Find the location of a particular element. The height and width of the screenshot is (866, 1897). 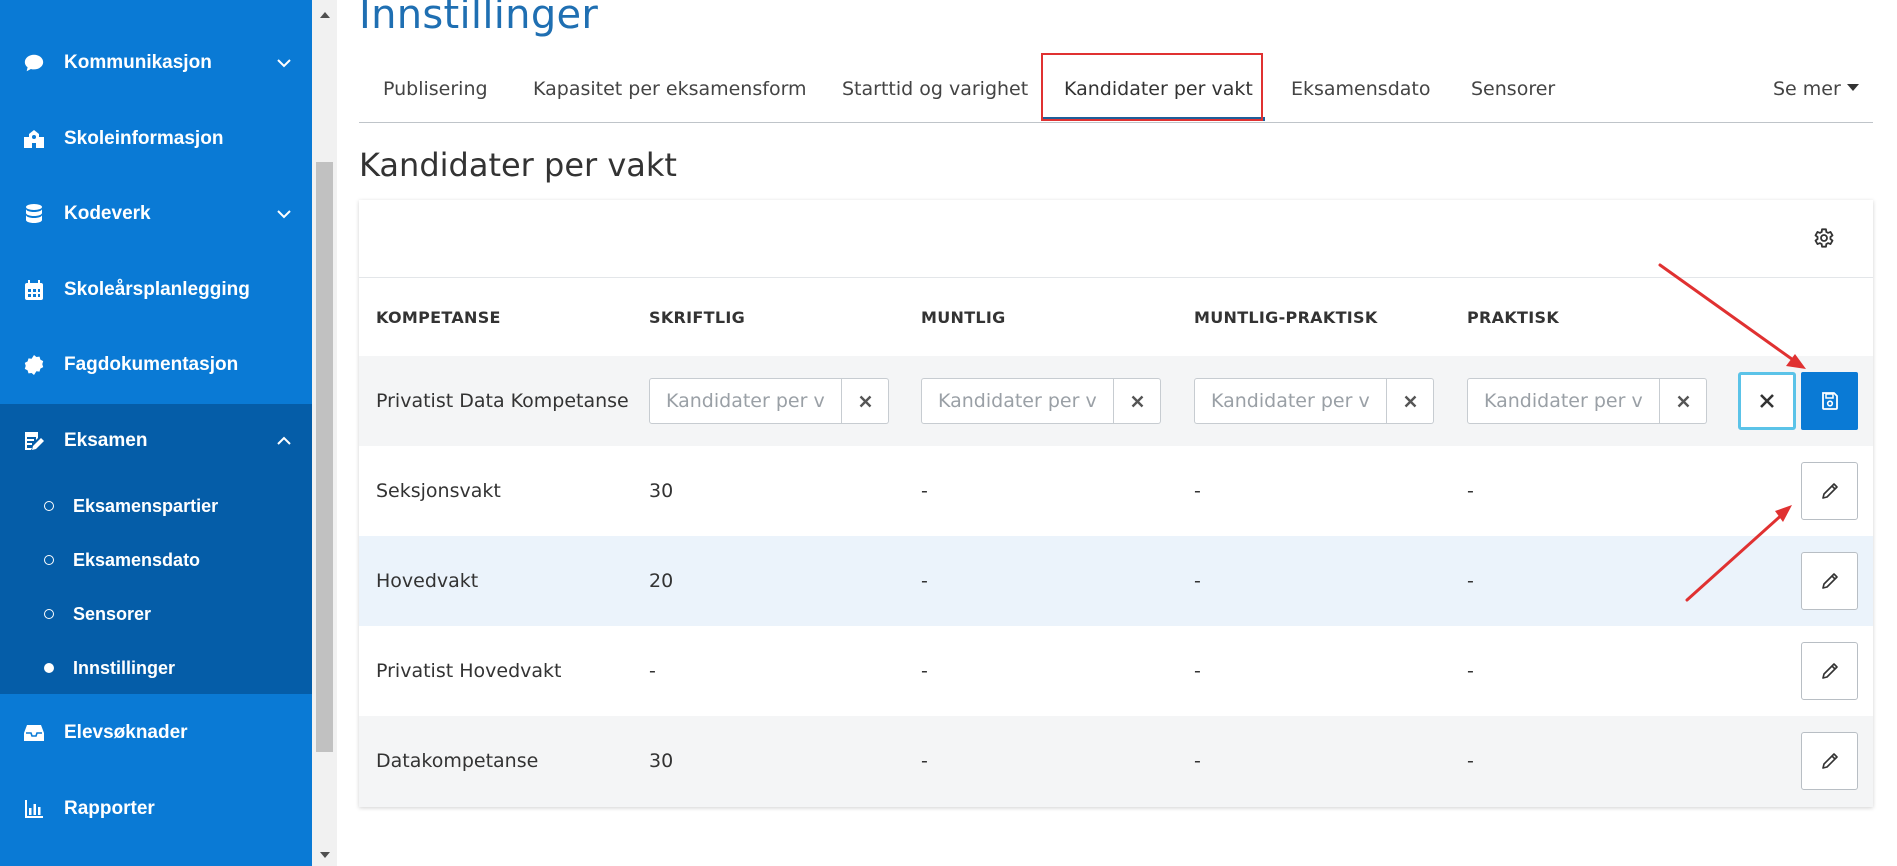

sidebar-item-fagdokumentasjon: Fagdokumentasjon is located at coordinates (156, 365).